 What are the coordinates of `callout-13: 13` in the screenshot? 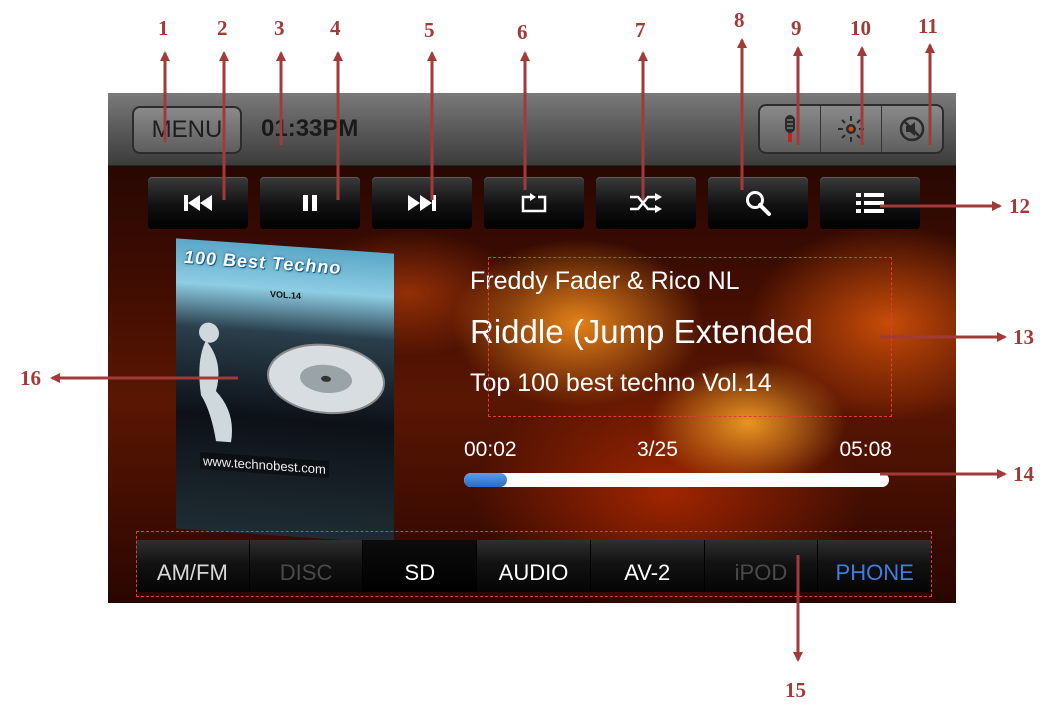 It's located at (1023, 337).